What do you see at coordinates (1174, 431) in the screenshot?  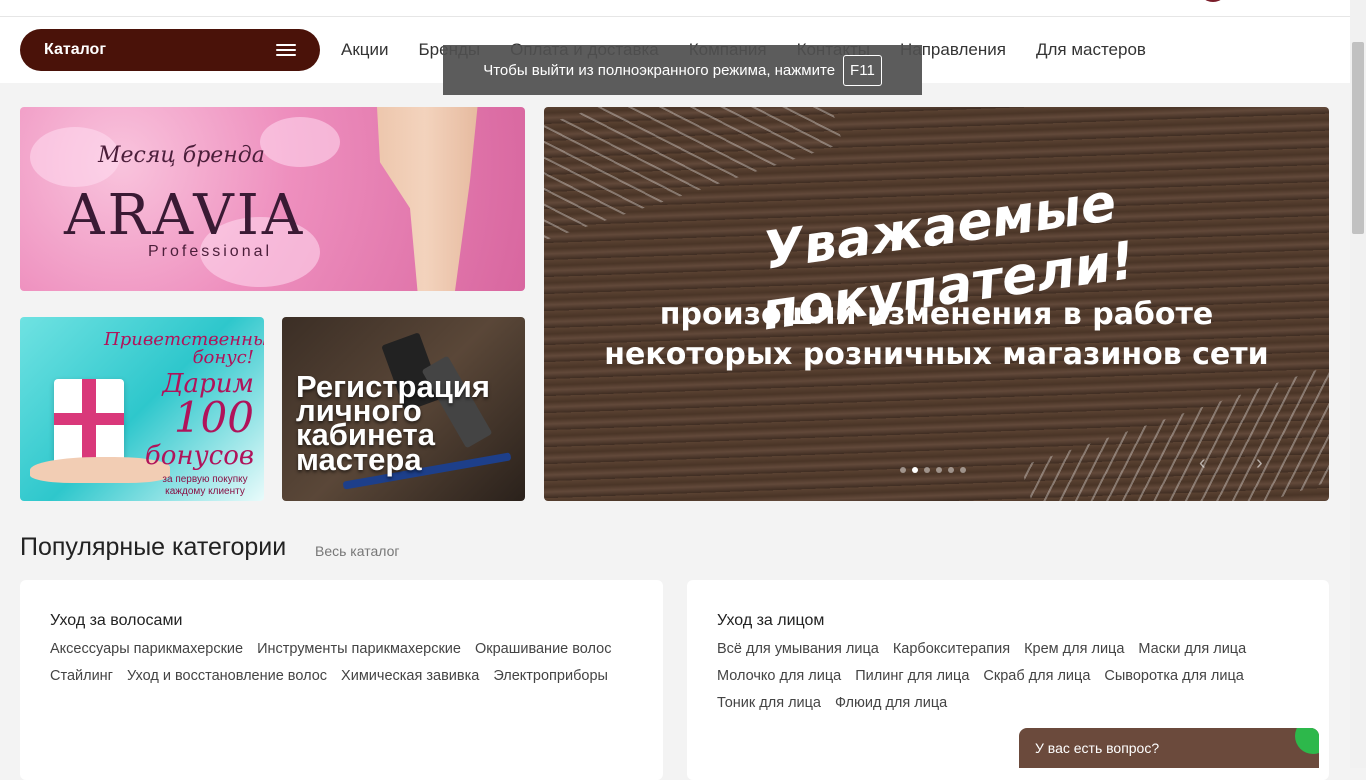 I see `ornament-decoration` at bounding box center [1174, 431].